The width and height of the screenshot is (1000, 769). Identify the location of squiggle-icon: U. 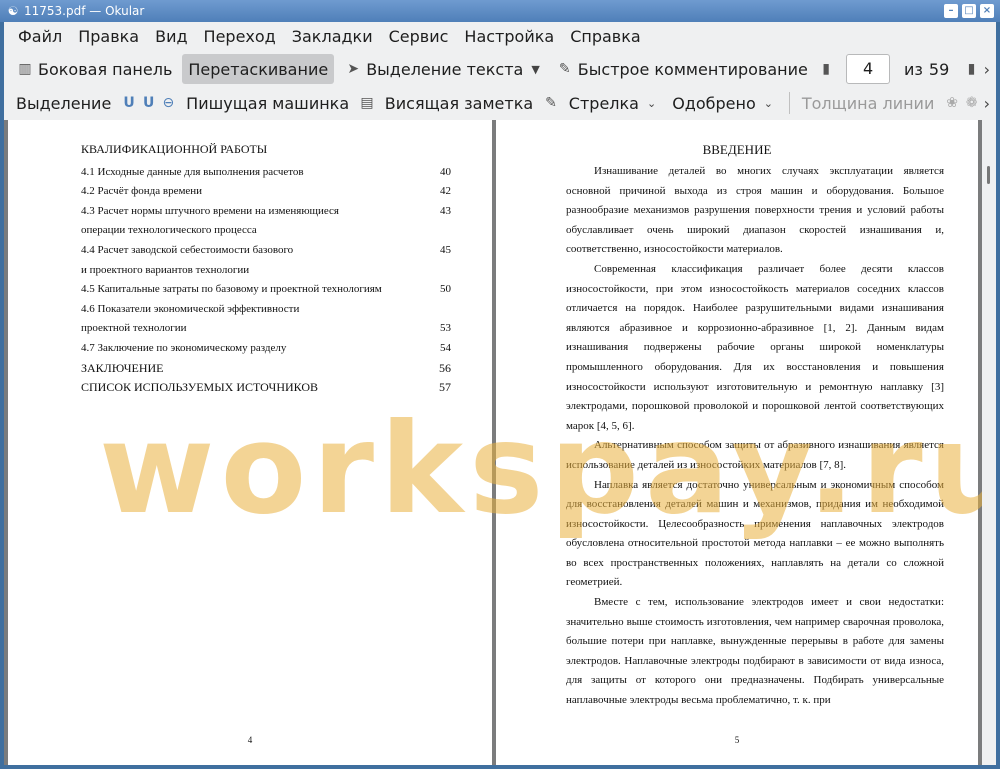
(149, 103).